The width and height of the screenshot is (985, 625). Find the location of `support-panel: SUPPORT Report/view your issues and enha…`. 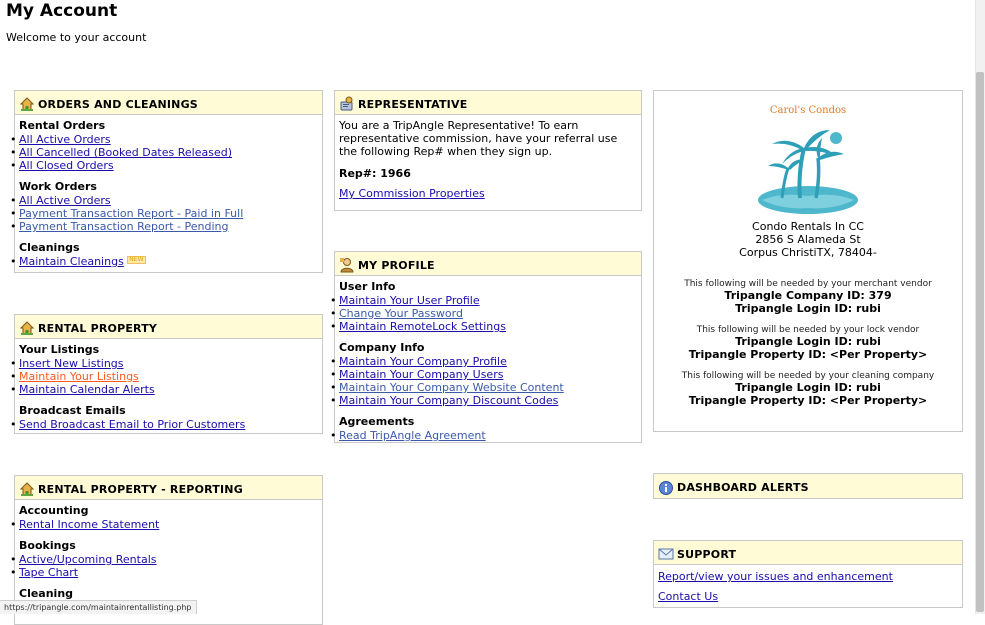

support-panel: SUPPORT Report/view your issues and enha… is located at coordinates (808, 574).